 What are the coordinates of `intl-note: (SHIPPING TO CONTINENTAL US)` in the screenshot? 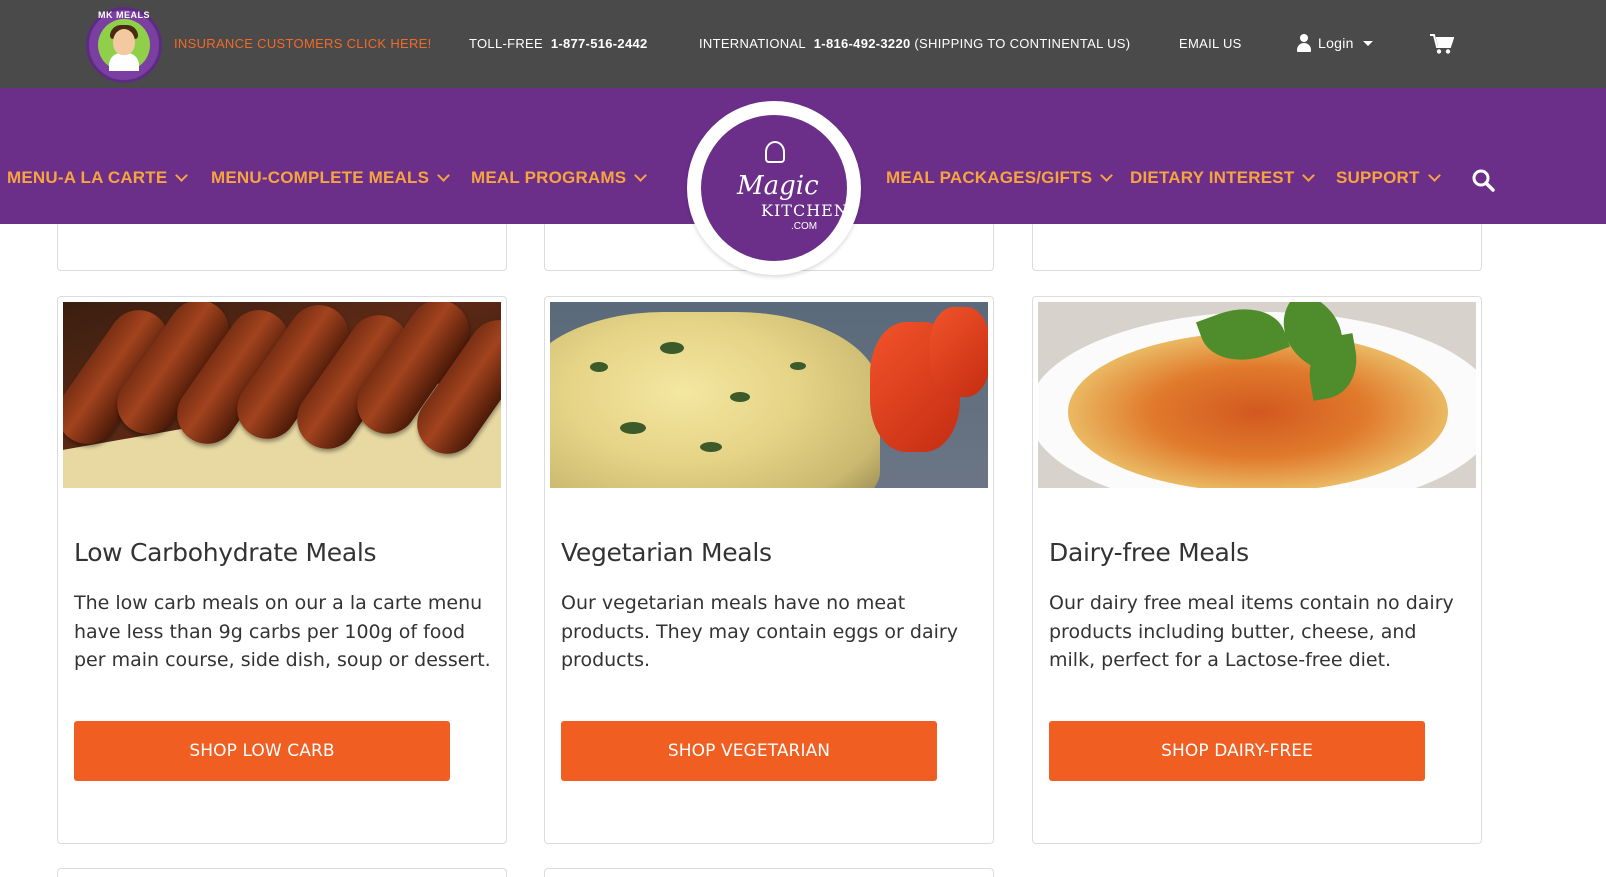 It's located at (1022, 43).